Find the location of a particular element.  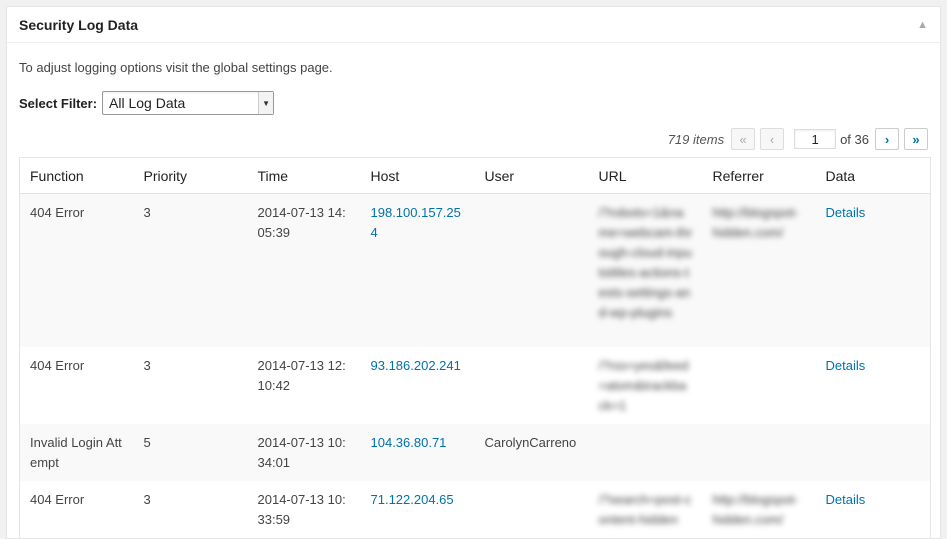

panel-title: Security Log Data is located at coordinates (79, 24).